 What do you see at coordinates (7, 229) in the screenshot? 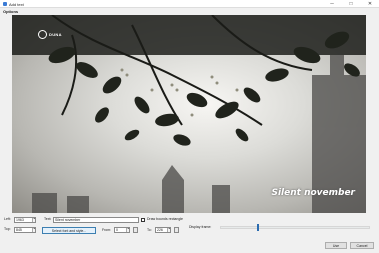
I see `top-label: Top:` at bounding box center [7, 229].